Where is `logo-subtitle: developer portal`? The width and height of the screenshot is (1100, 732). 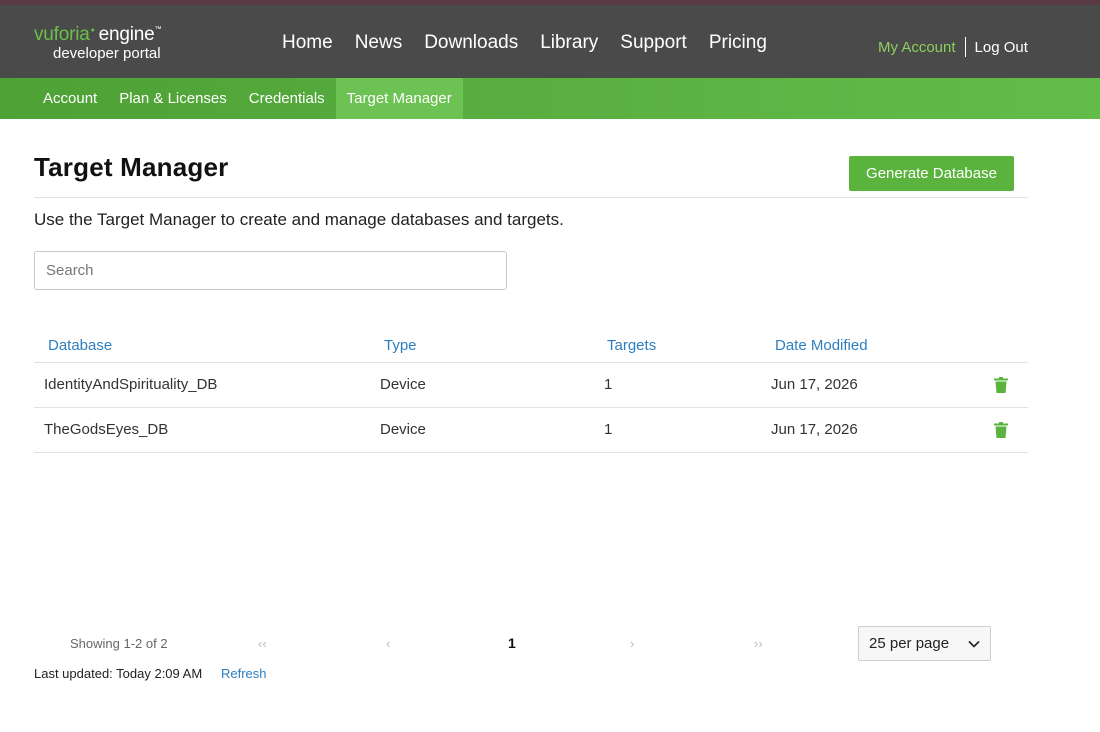 logo-subtitle: developer portal is located at coordinates (107, 53).